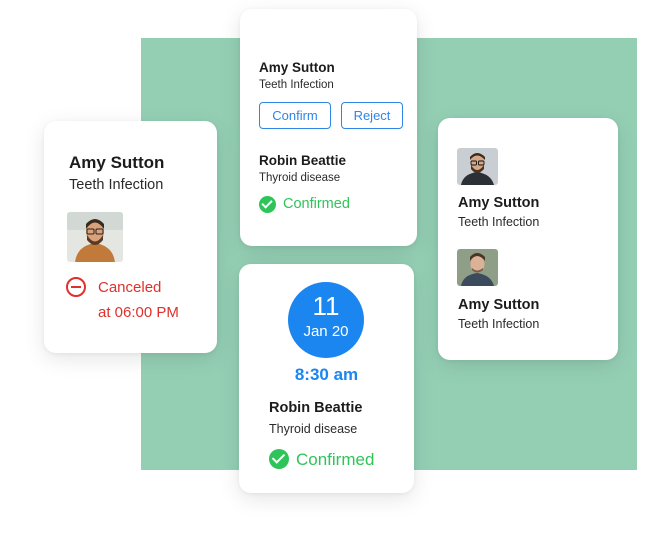  I want to click on date-month: Jan 20, so click(326, 331).